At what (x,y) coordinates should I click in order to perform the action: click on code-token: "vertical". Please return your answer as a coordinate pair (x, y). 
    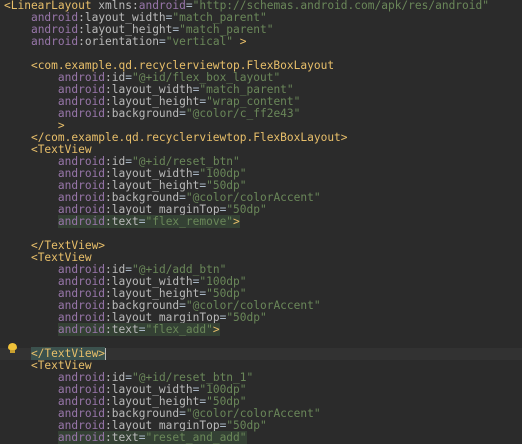
    Looking at the image, I should click on (199, 41).